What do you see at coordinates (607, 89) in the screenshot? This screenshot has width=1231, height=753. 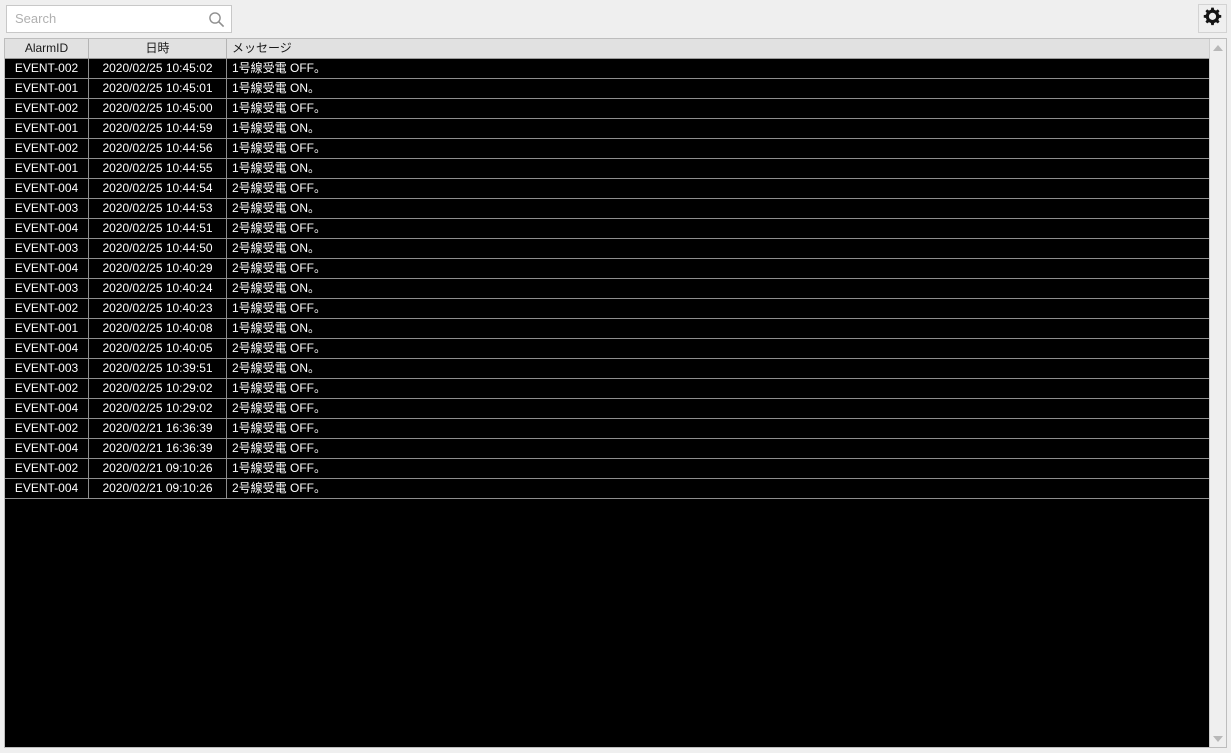 I see `table-row: EVENT-001 2020/02/25 10:45:01 1号線受電 ON。` at bounding box center [607, 89].